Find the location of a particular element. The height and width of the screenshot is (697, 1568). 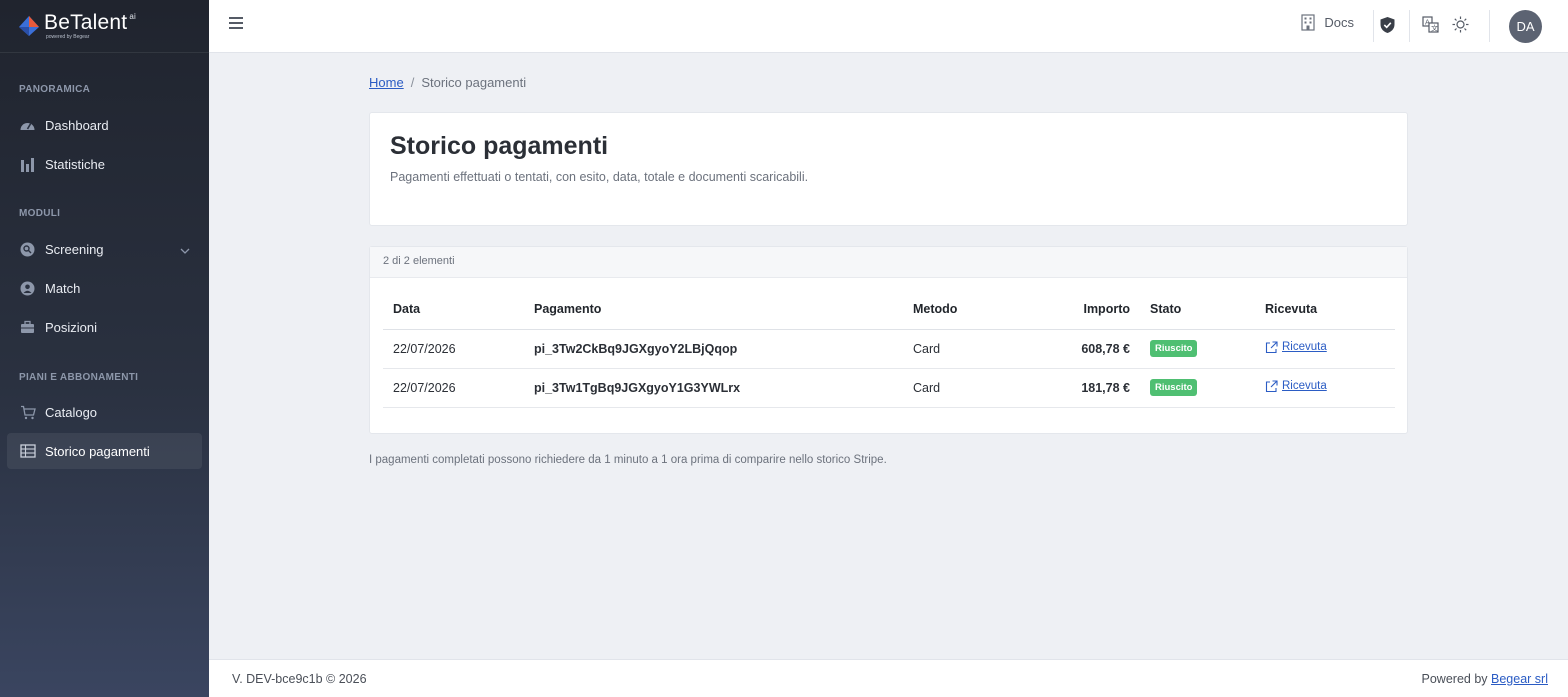

column-header-importo: Importo is located at coordinates (1081, 309).